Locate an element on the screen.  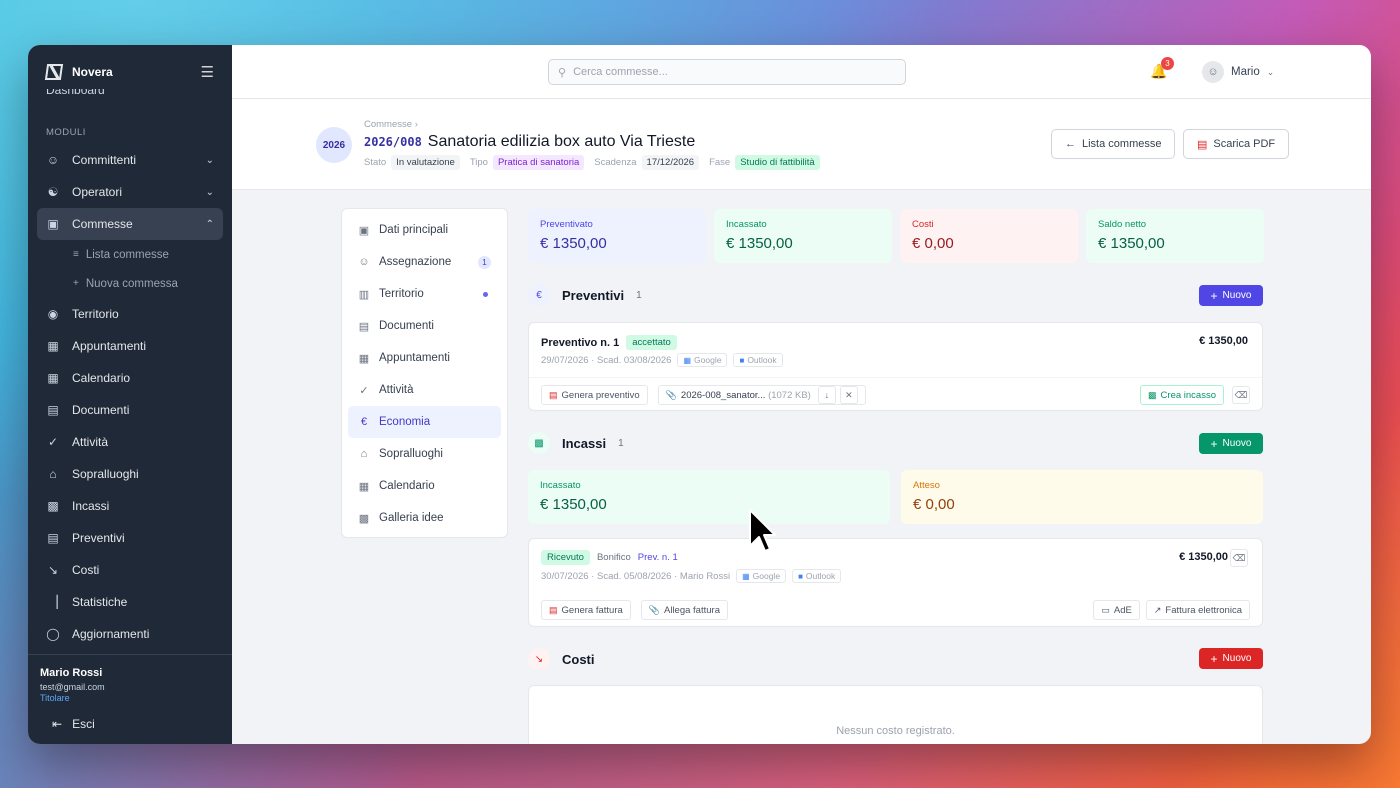
sidebar-item-preventivi: ▤ Preventivi is located at coordinates (130, 538).